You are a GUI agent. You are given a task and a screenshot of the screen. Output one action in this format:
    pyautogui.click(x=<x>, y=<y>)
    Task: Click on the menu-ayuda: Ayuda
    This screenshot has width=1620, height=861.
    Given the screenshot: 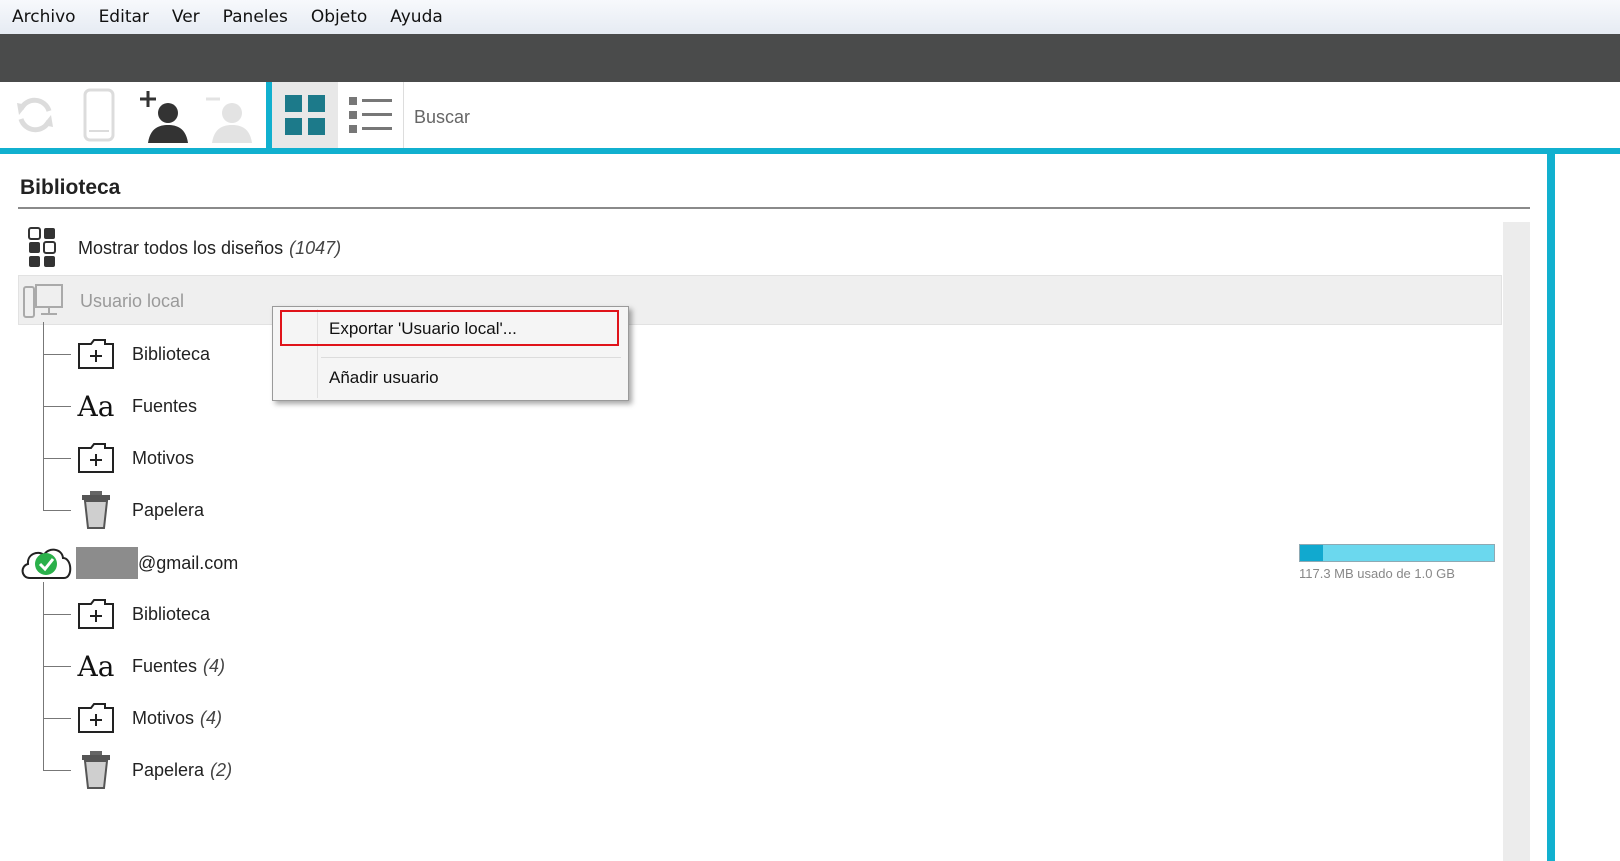 What is the action you would take?
    pyautogui.click(x=416, y=17)
    